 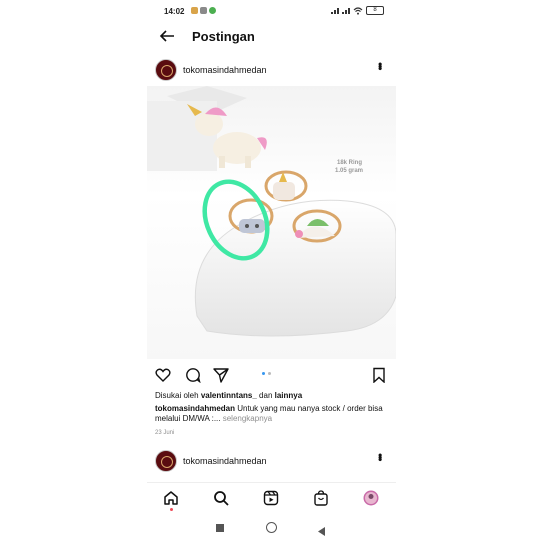 I want to click on more-options-icon: •••, so click(x=380, y=65).